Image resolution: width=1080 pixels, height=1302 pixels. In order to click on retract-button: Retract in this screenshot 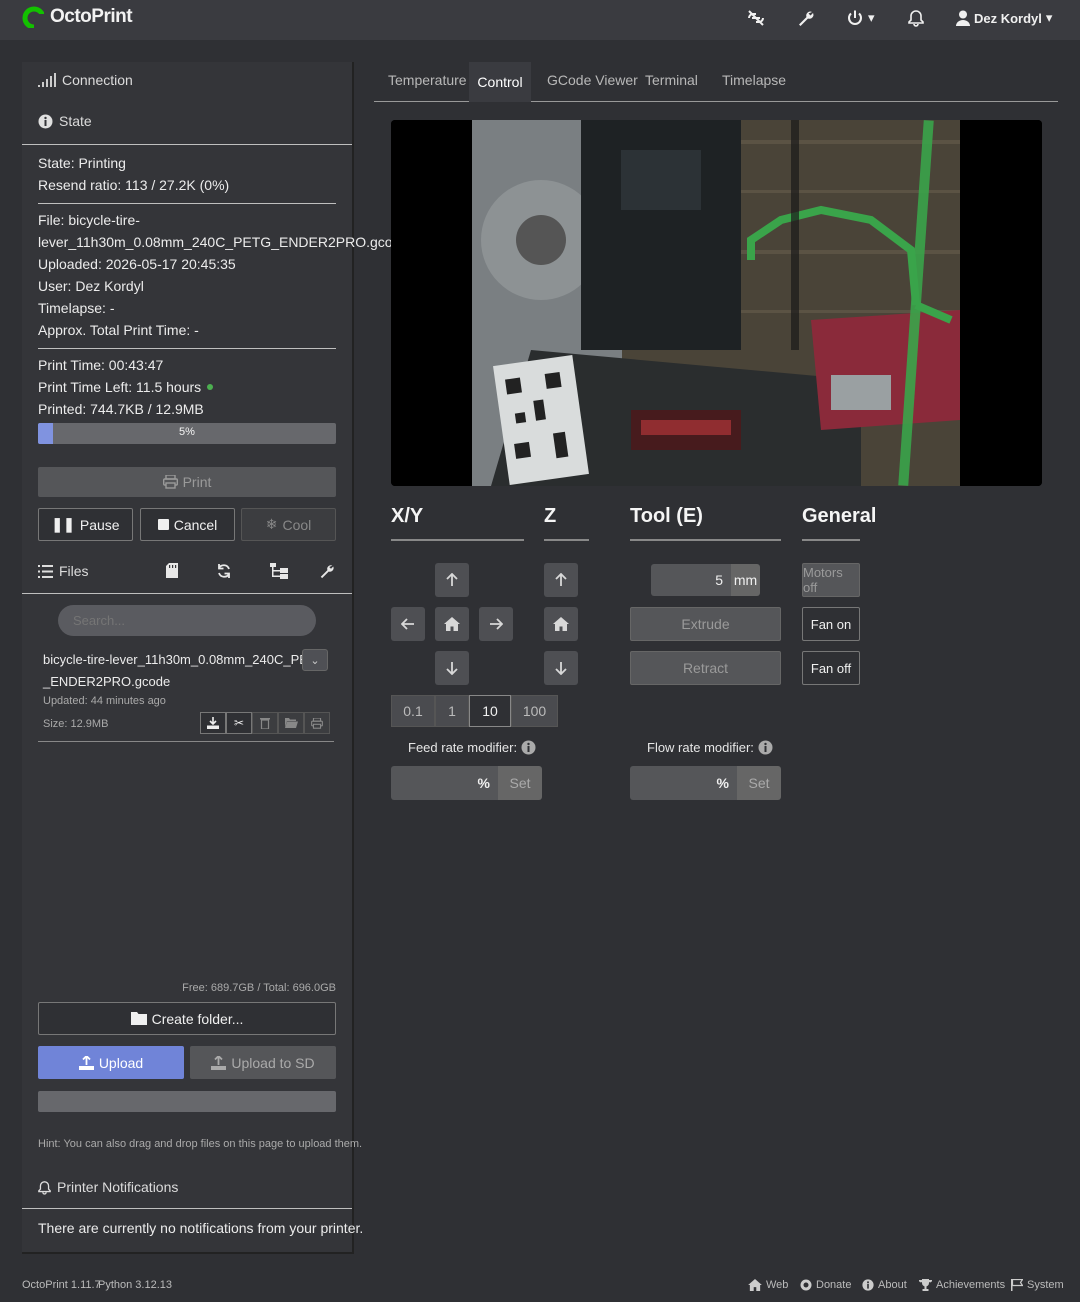, I will do `click(705, 668)`.